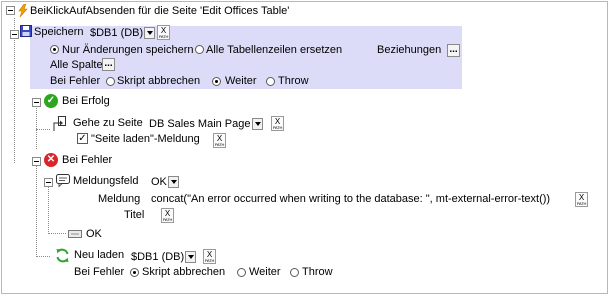  I want to click on reload-icon, so click(62, 255).